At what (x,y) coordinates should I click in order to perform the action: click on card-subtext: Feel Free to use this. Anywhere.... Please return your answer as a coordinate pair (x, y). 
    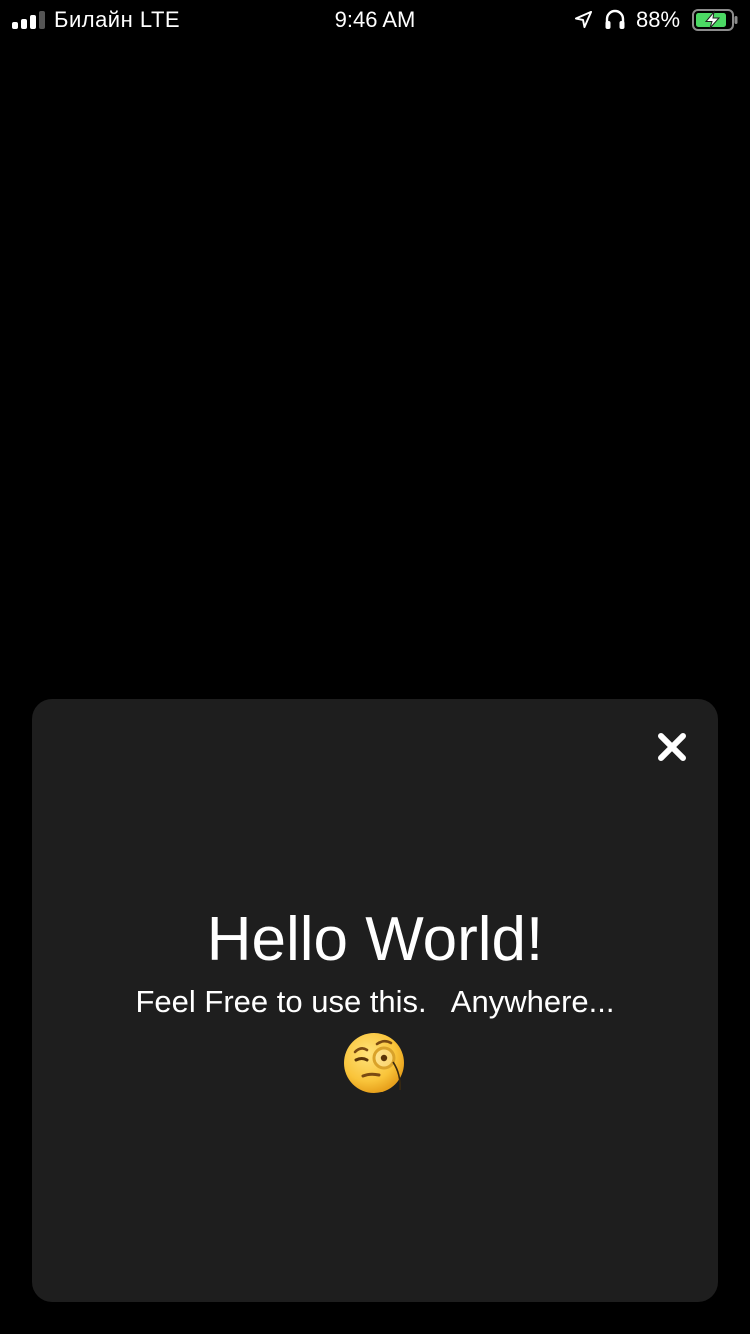
    Looking at the image, I should click on (375, 1001).